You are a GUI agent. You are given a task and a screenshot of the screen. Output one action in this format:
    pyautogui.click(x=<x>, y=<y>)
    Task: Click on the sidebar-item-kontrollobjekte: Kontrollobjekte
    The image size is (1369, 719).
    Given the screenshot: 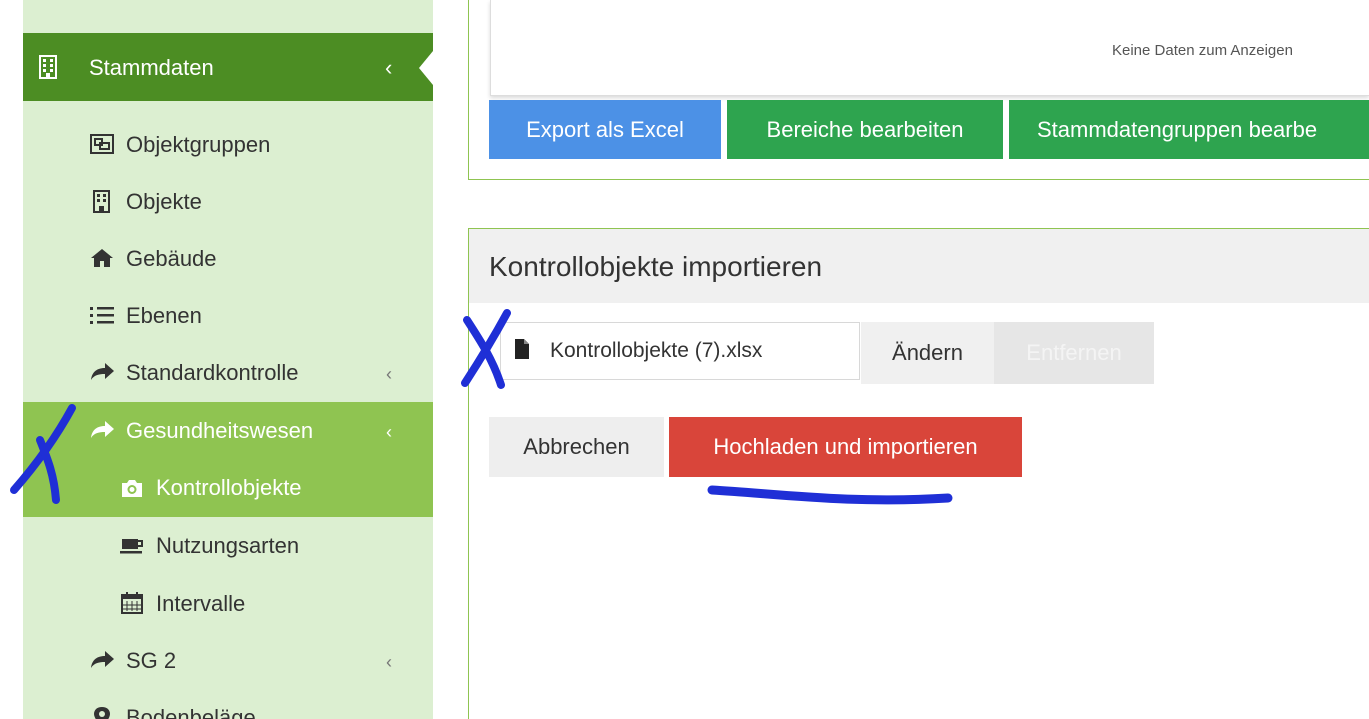 What is the action you would take?
    pyautogui.click(x=228, y=488)
    